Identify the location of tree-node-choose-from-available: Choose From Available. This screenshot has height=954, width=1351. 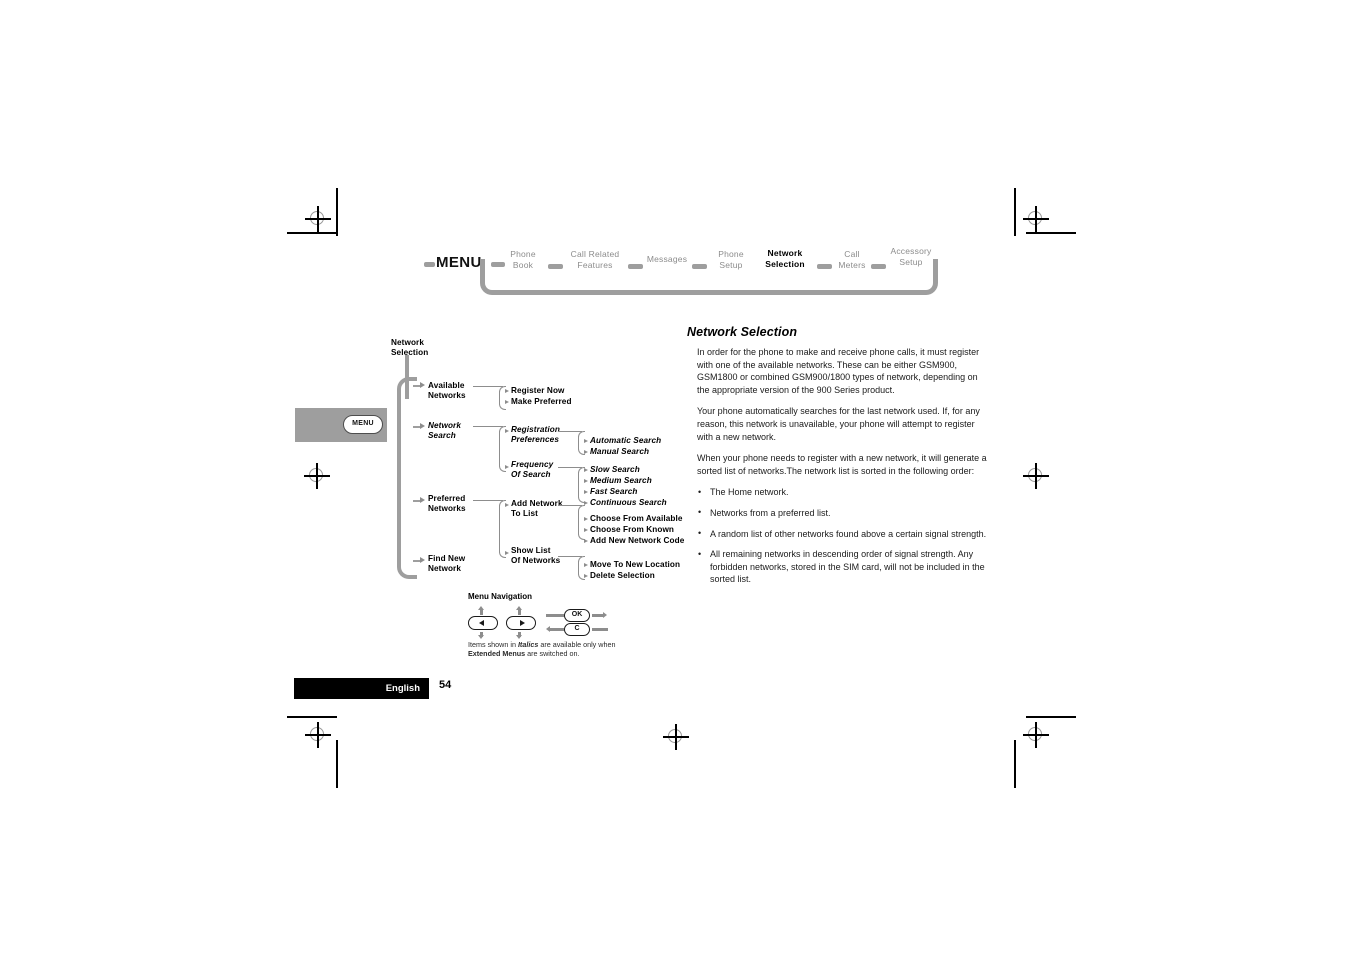
(636, 519).